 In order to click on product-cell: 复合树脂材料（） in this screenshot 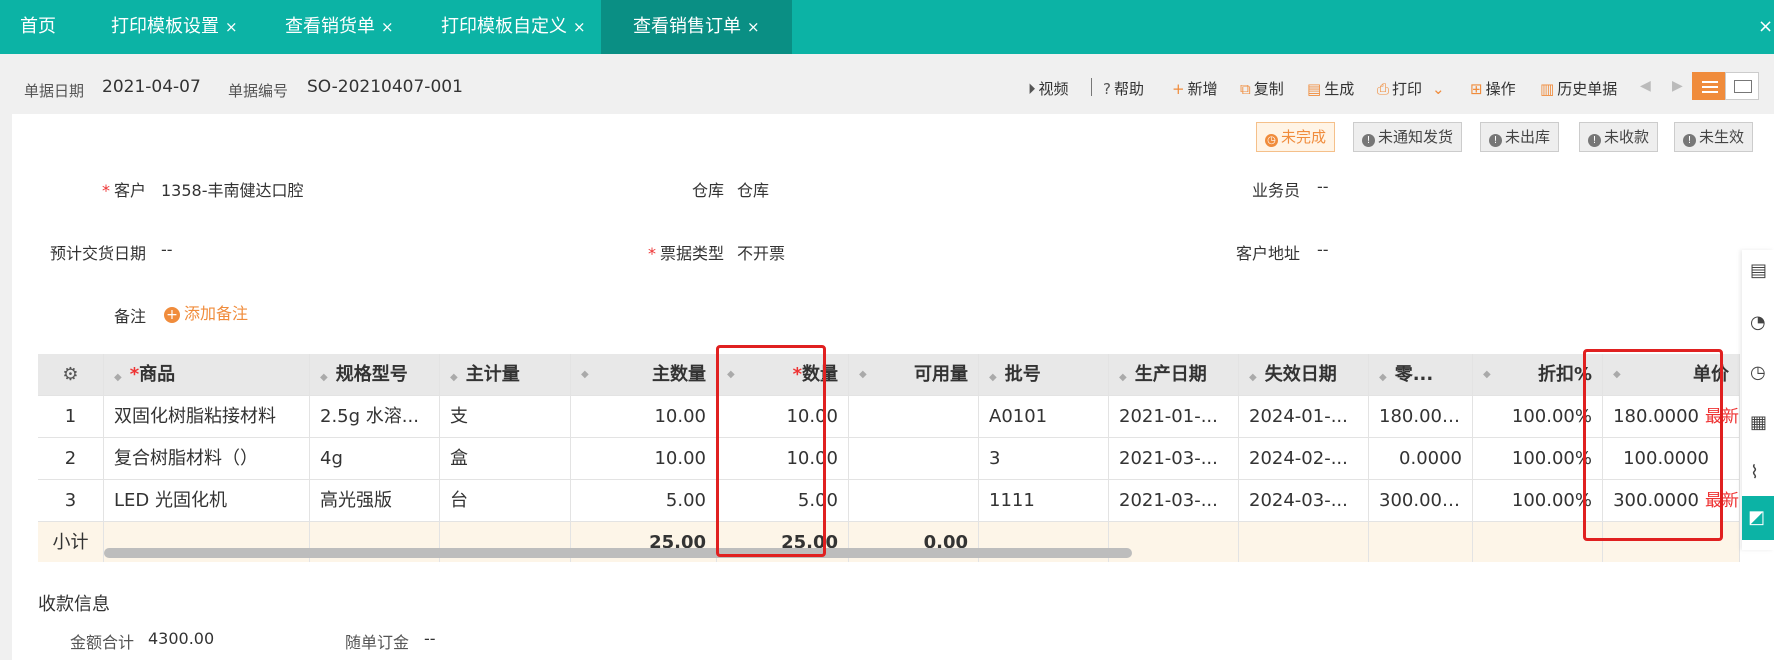, I will do `click(207, 459)`.